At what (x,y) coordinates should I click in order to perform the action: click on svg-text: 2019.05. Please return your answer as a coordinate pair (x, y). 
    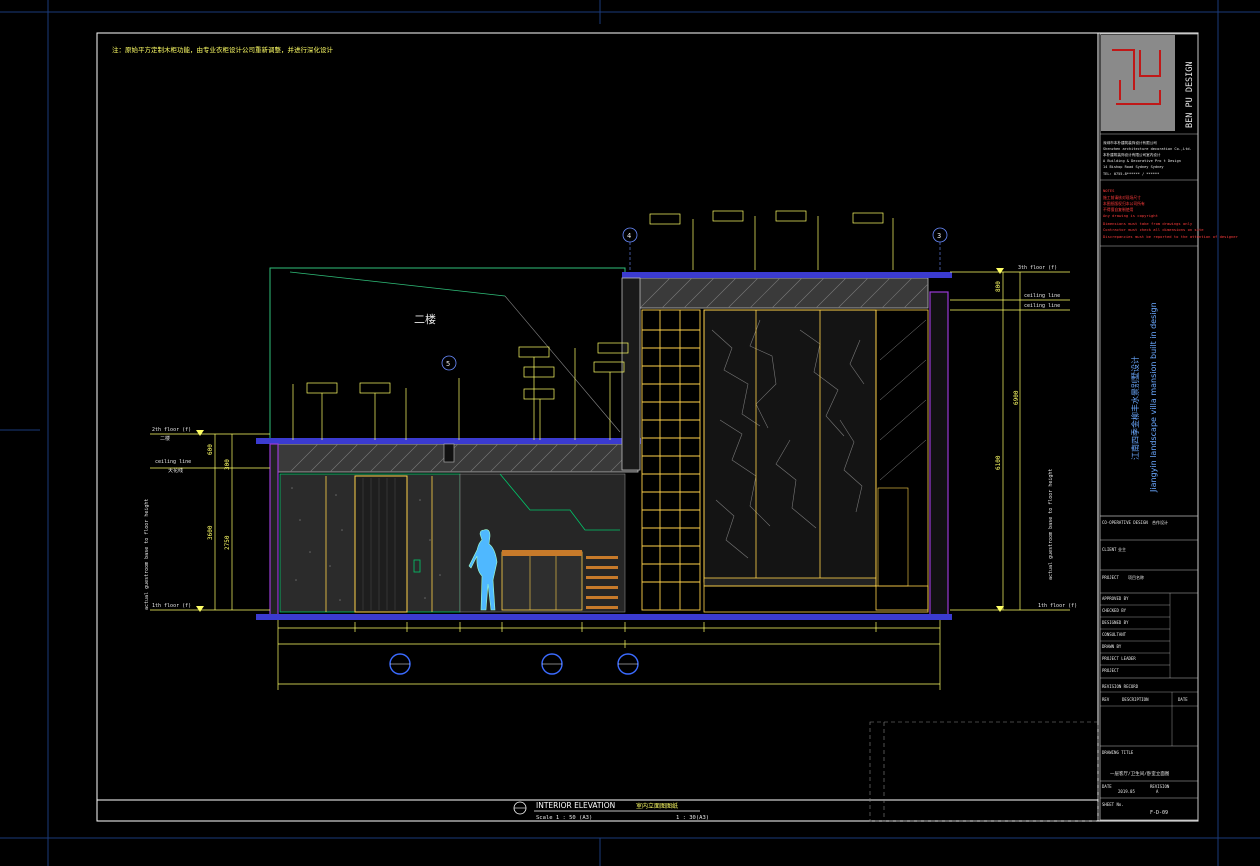
    Looking at the image, I should click on (1126, 791).